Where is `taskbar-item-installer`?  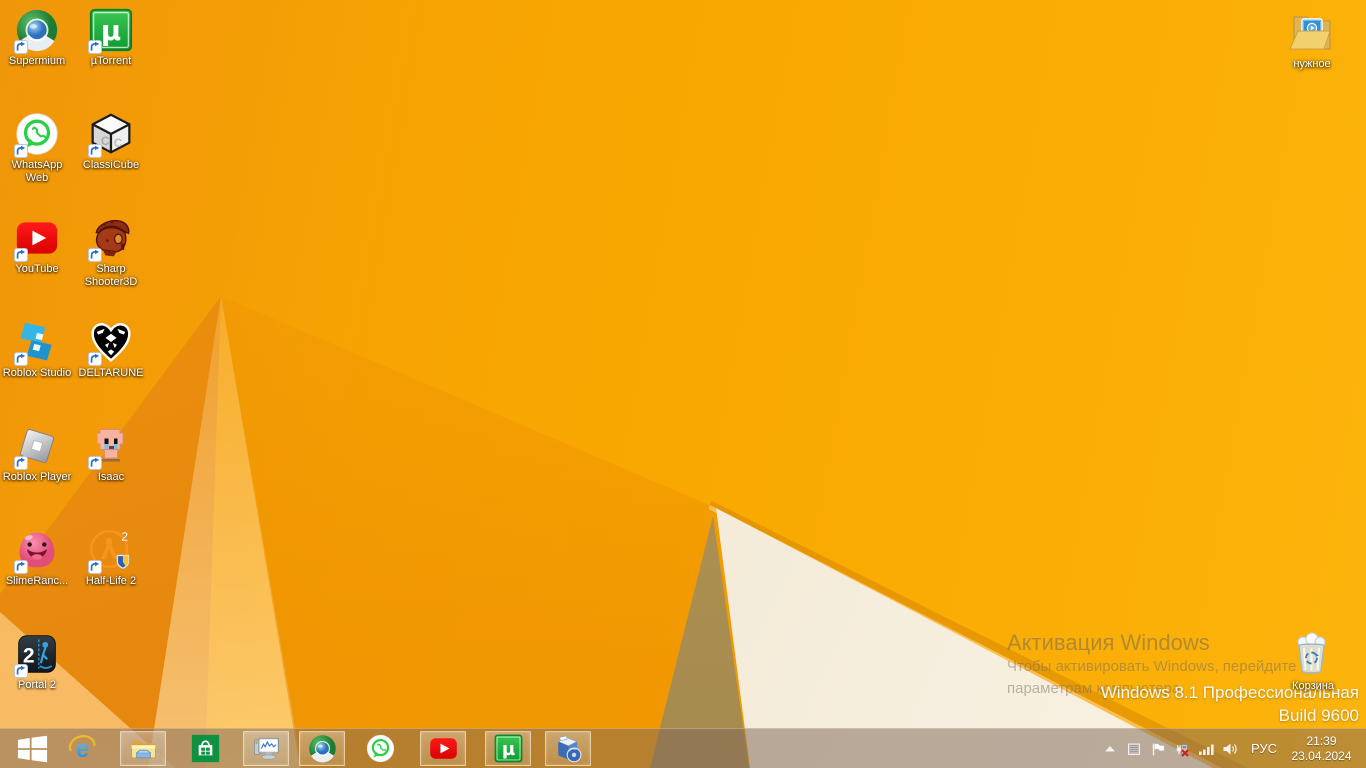 taskbar-item-installer is located at coordinates (568, 748).